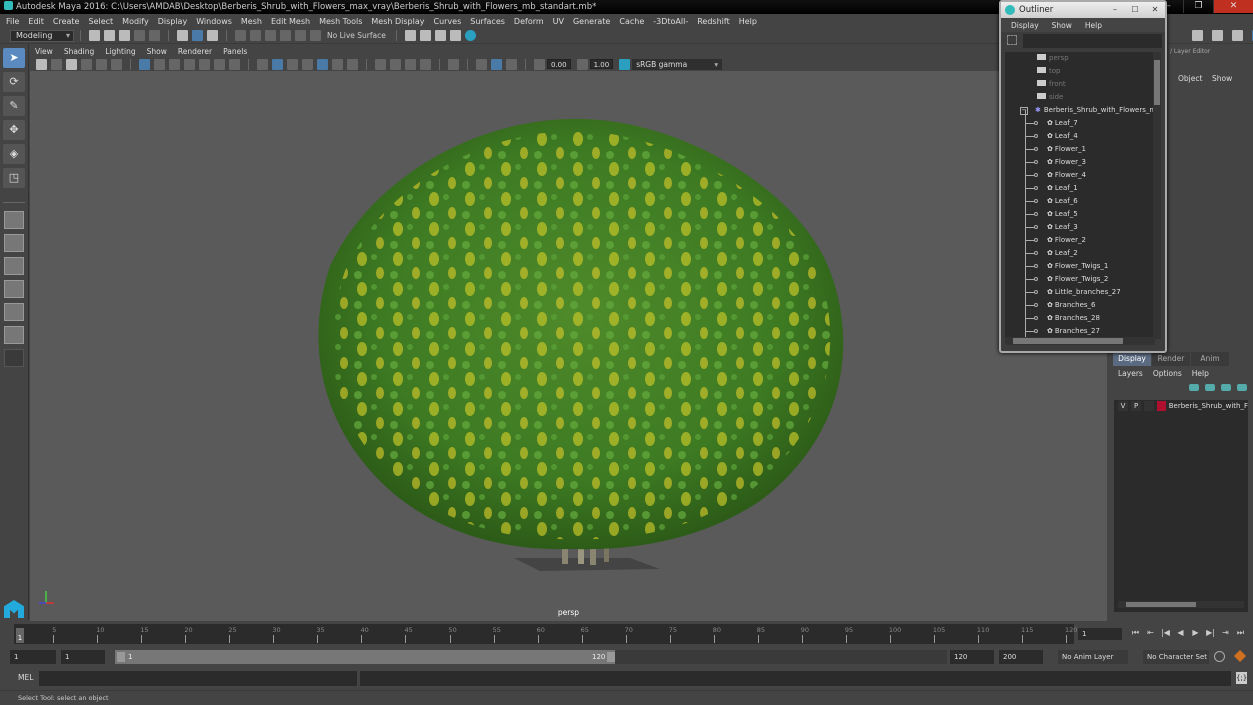  What do you see at coordinates (109, 35) in the screenshot?
I see `open-scene-icon` at bounding box center [109, 35].